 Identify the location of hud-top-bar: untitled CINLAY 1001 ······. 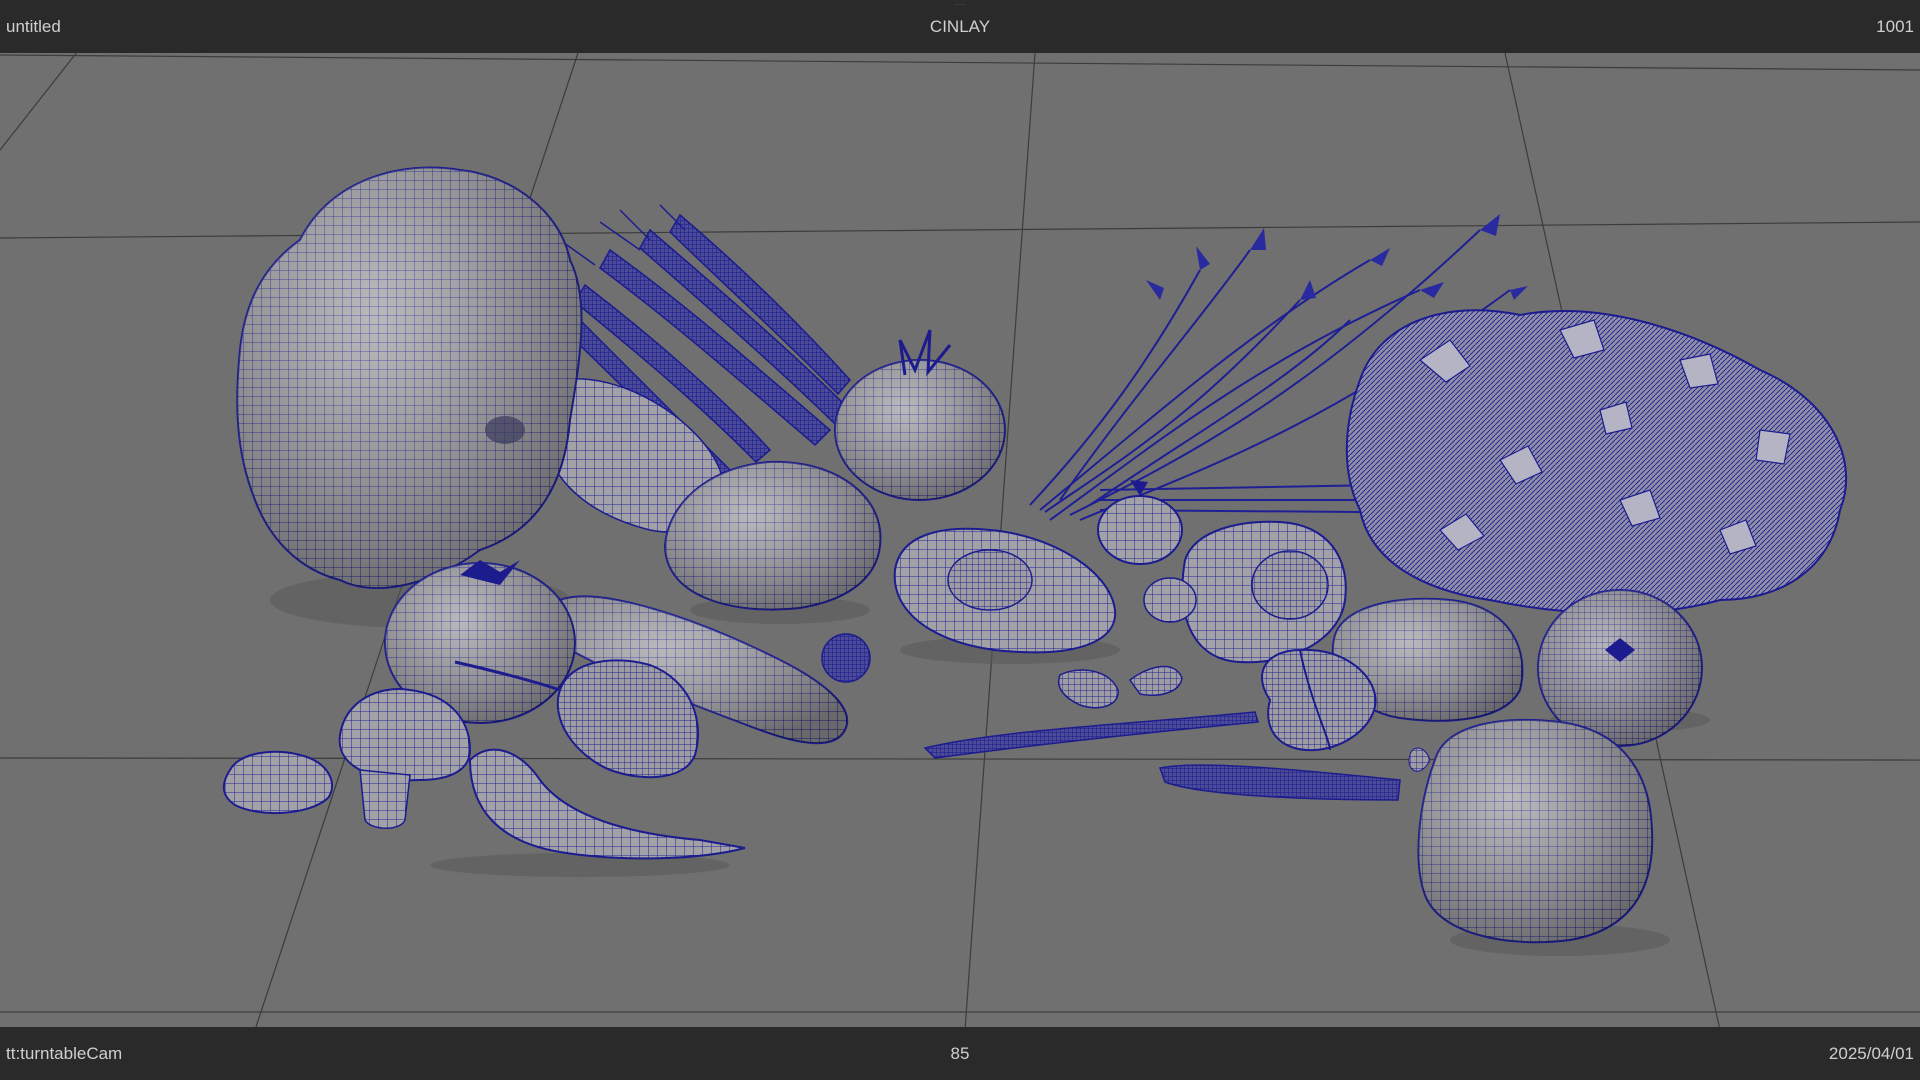
(960, 26).